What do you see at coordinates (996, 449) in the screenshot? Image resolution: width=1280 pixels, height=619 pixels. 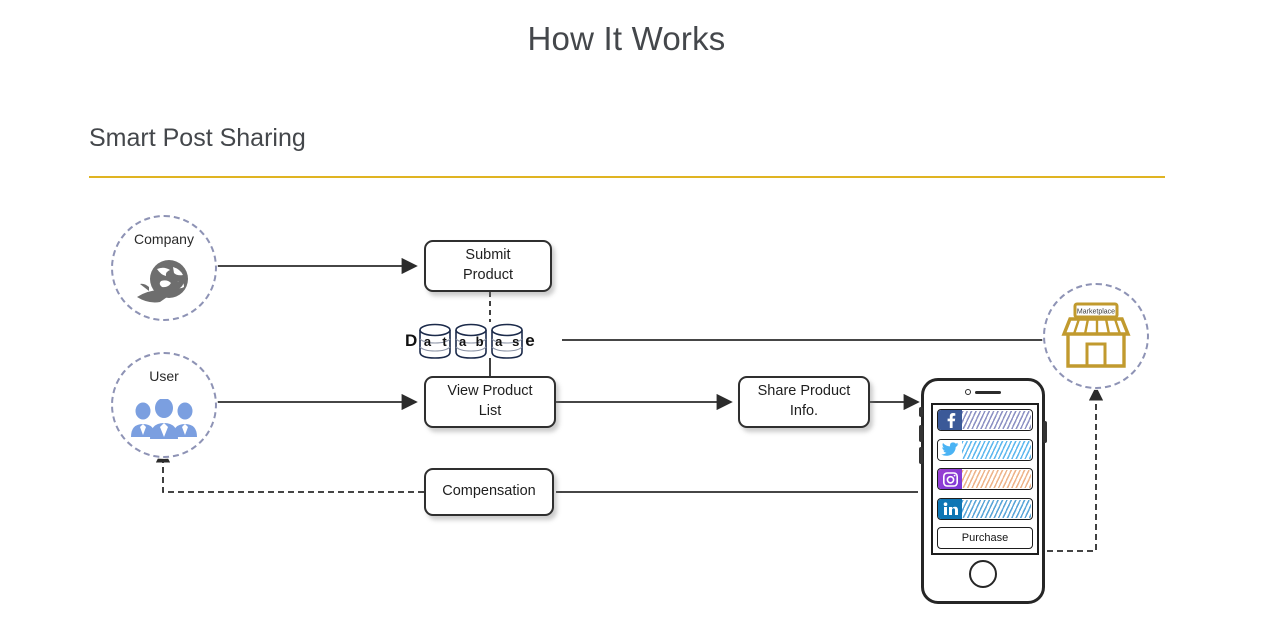 I see `twitter-content-bar` at bounding box center [996, 449].